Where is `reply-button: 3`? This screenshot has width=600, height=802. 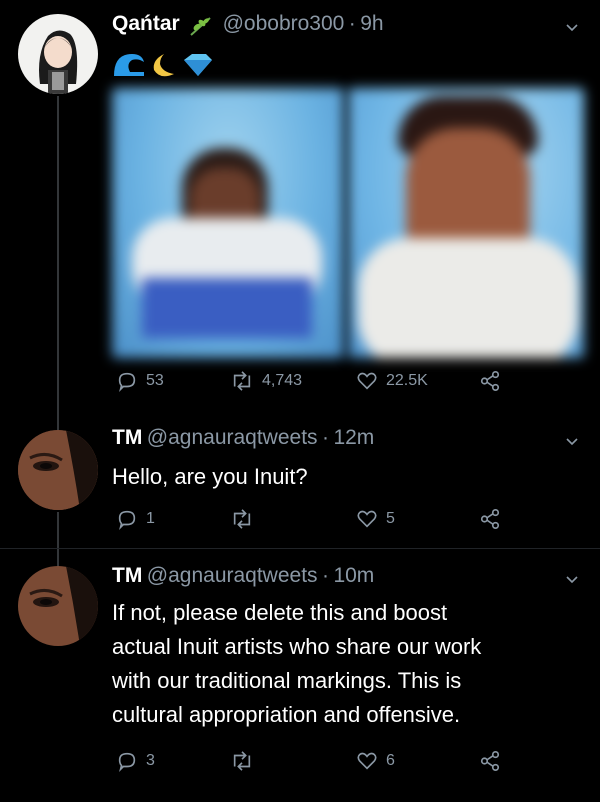 reply-button: 3 is located at coordinates (135, 761).